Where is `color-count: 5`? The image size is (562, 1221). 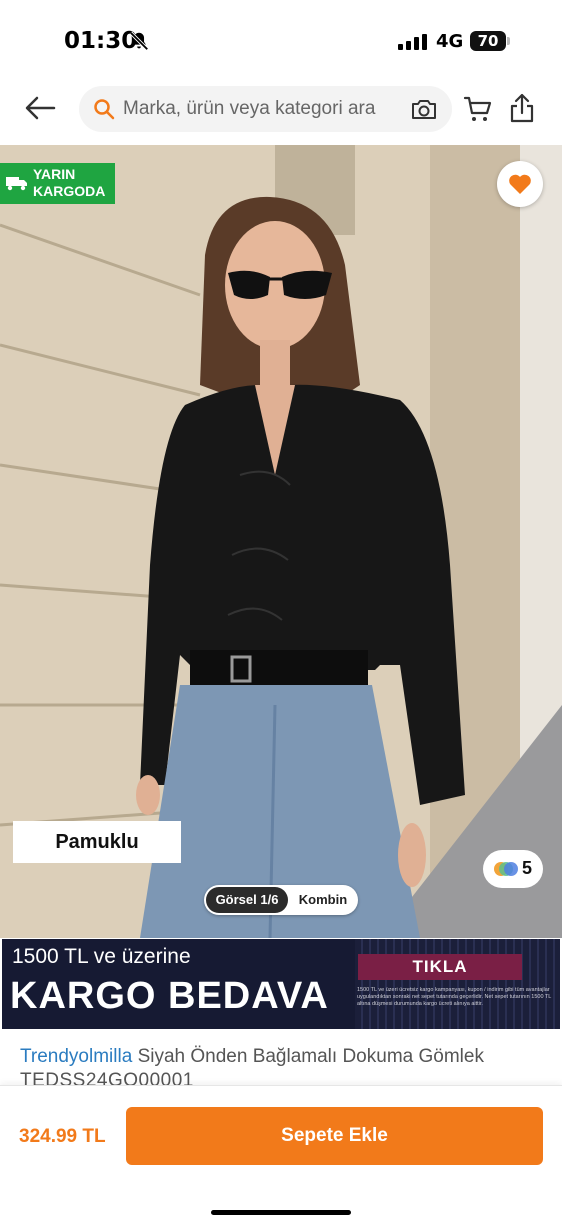
color-count: 5 is located at coordinates (527, 868).